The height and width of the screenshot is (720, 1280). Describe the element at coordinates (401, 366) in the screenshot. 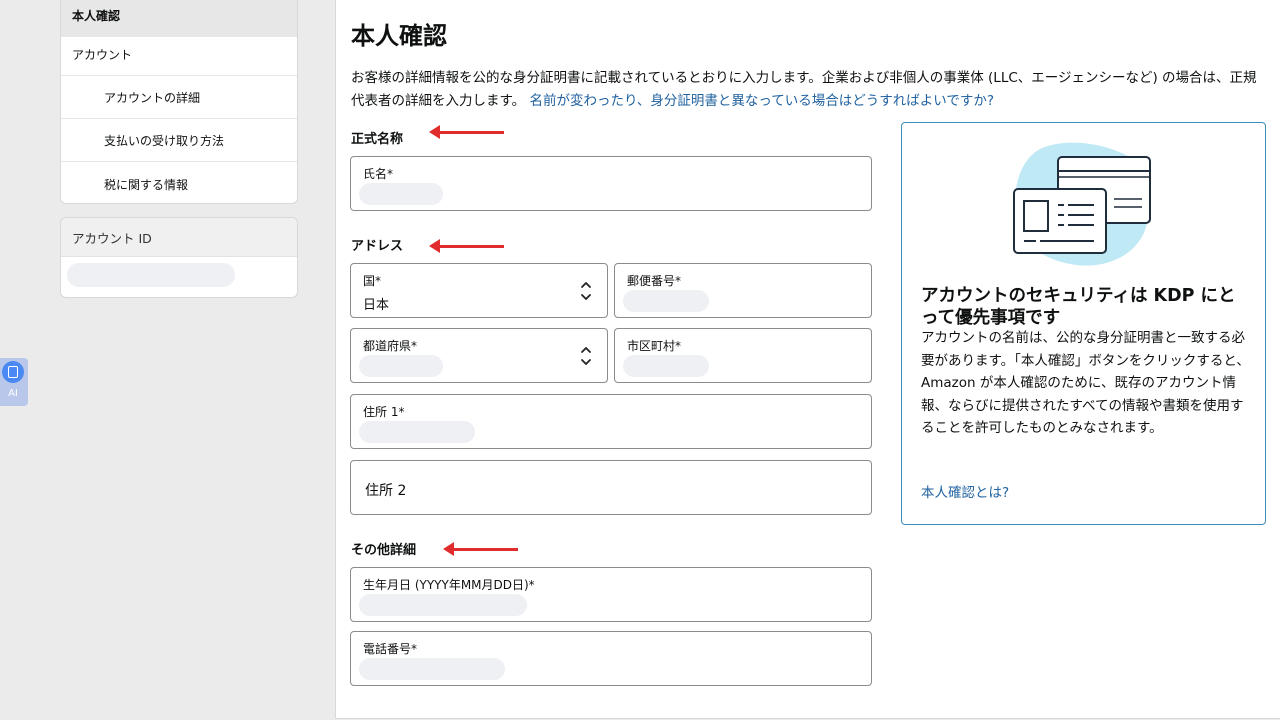

I see `prefecture-redacted` at that location.